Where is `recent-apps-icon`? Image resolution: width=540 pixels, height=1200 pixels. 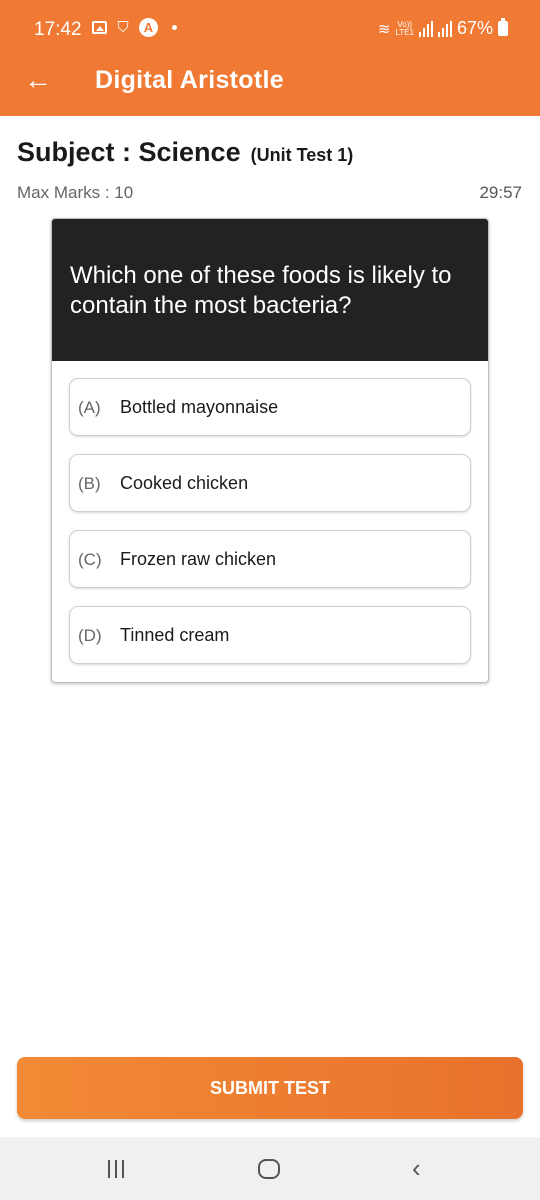 recent-apps-icon is located at coordinates (116, 1169).